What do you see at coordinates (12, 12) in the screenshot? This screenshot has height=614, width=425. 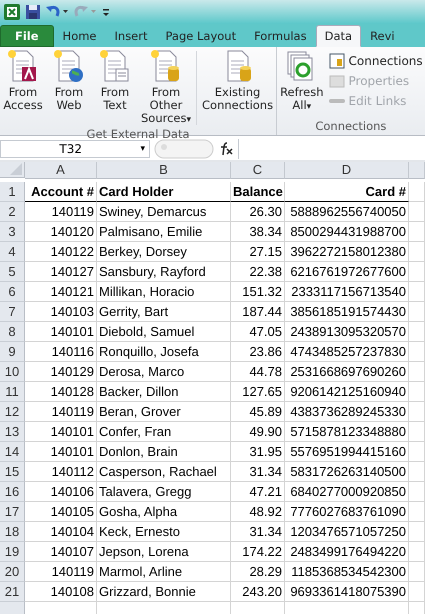 I see `excel-logo-icon` at bounding box center [12, 12].